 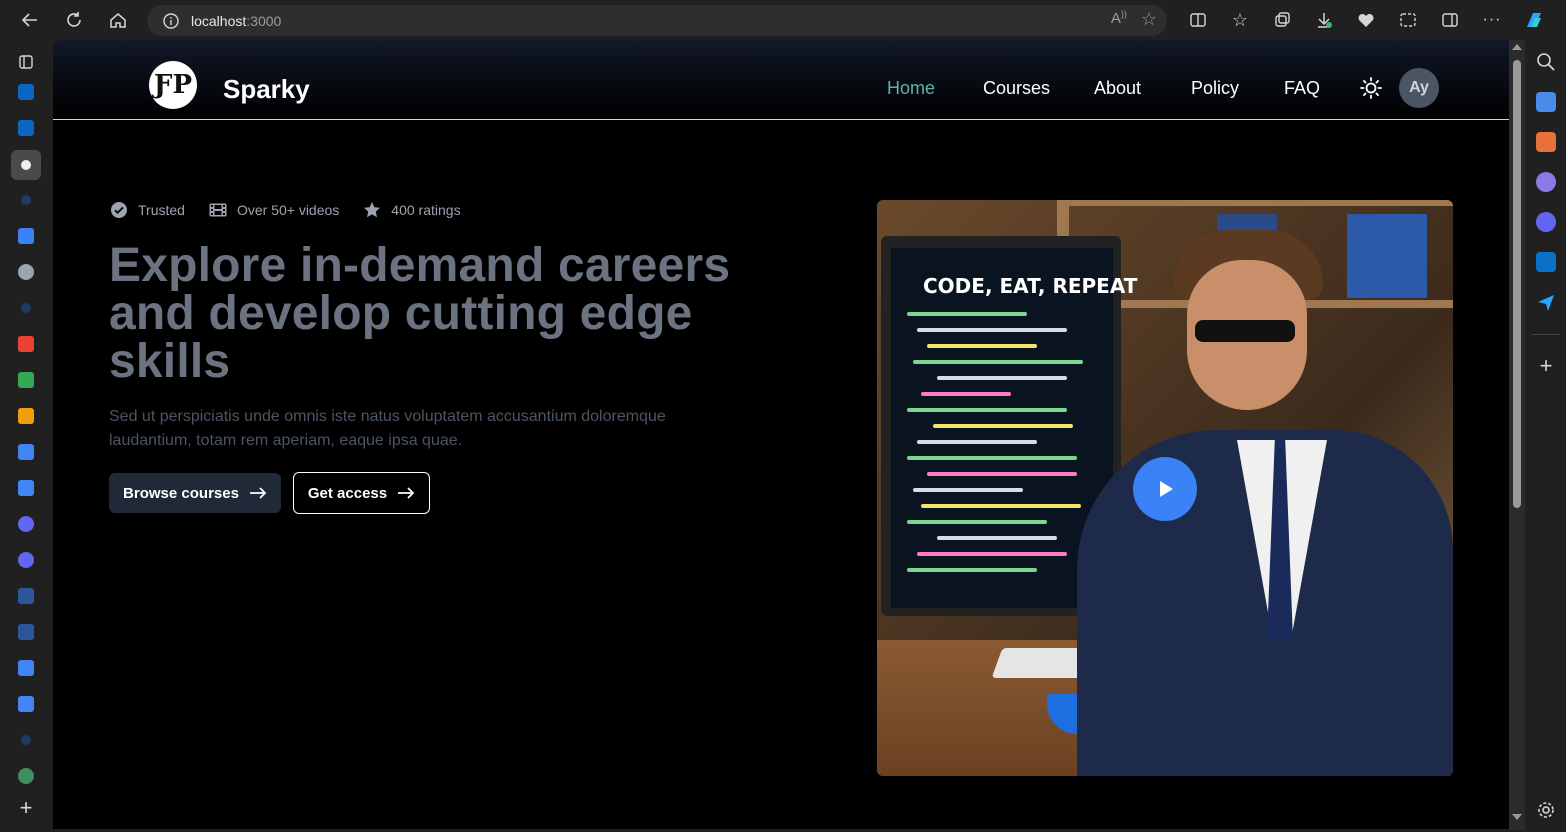 I want to click on scrollbar-thumb, so click(x=1517, y=284).